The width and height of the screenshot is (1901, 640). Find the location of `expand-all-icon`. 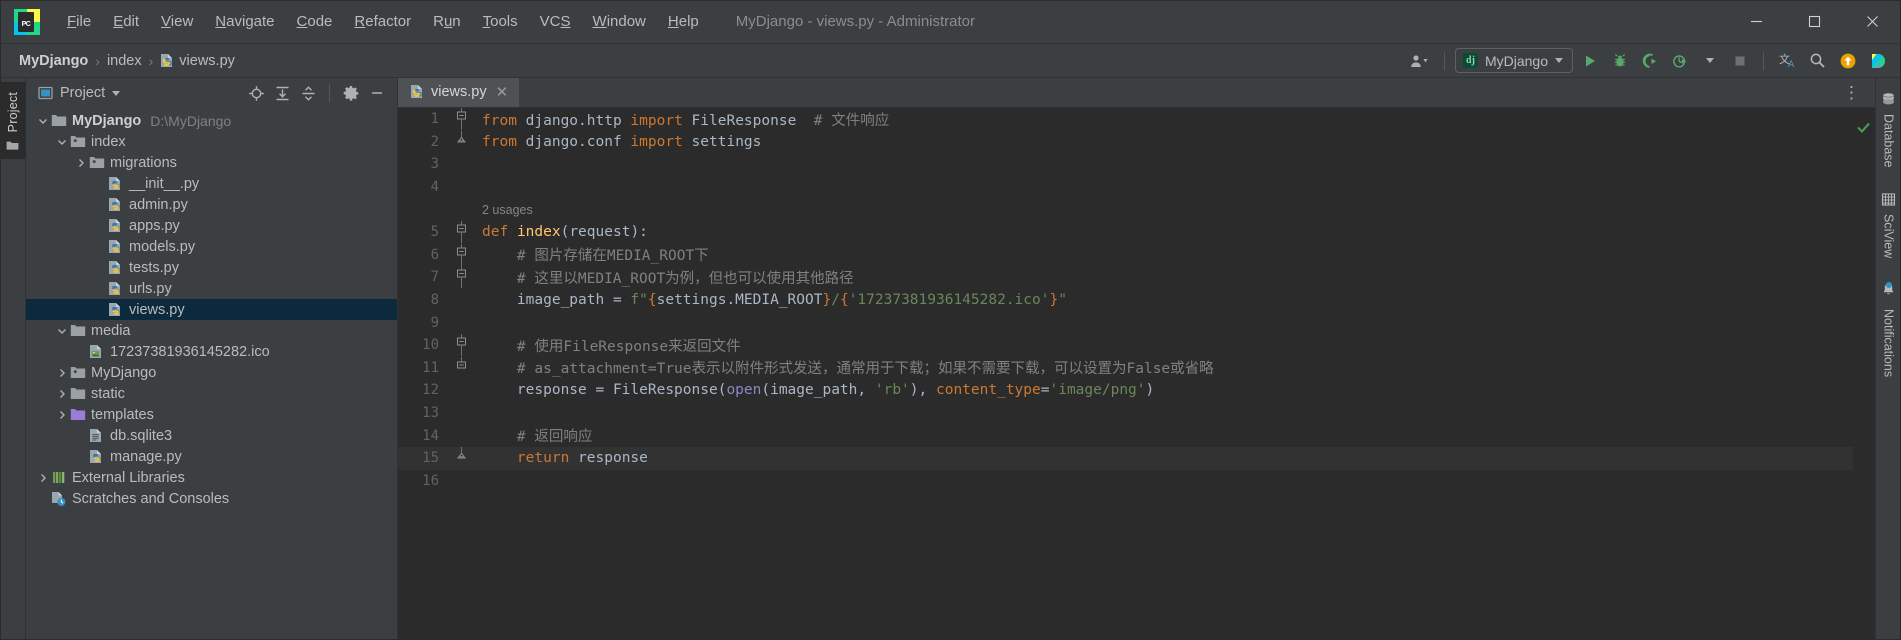

expand-all-icon is located at coordinates (282, 93).